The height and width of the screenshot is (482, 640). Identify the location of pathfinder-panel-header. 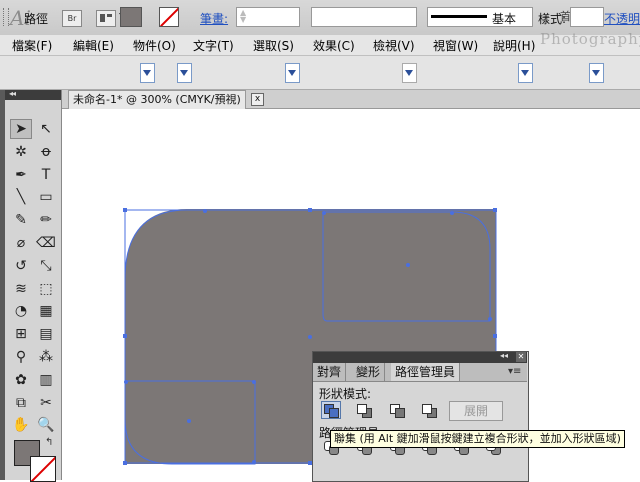
(420, 357).